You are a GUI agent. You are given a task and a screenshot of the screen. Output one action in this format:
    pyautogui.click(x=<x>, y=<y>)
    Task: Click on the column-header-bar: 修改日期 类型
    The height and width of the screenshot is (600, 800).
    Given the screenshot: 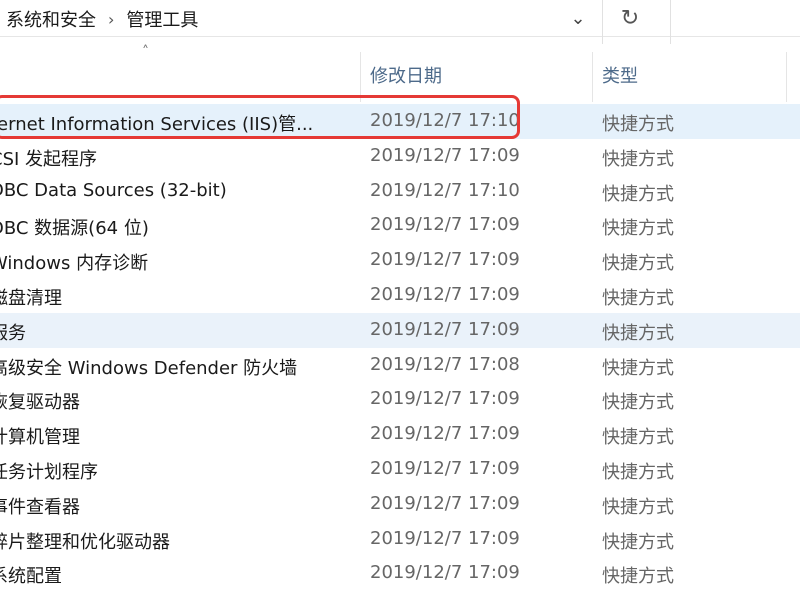 What is the action you would take?
    pyautogui.click(x=400, y=73)
    